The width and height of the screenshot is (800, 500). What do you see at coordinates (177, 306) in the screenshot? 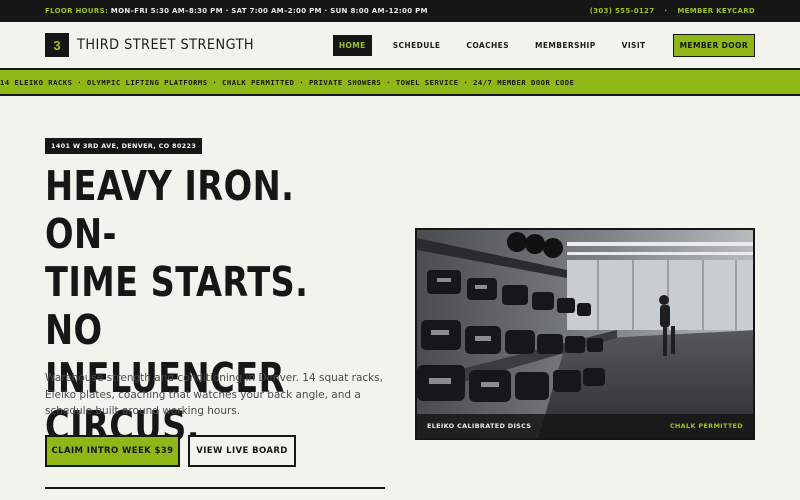
I see `headline-line: TIME STARTS. NO` at bounding box center [177, 306].